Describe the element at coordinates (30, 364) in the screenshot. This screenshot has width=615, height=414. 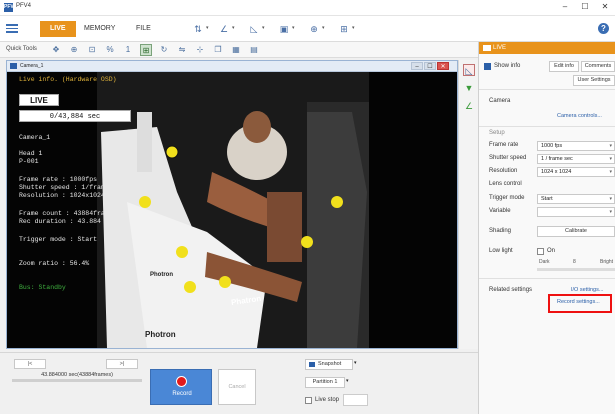
I see `first-frame-button: |<` at that location.